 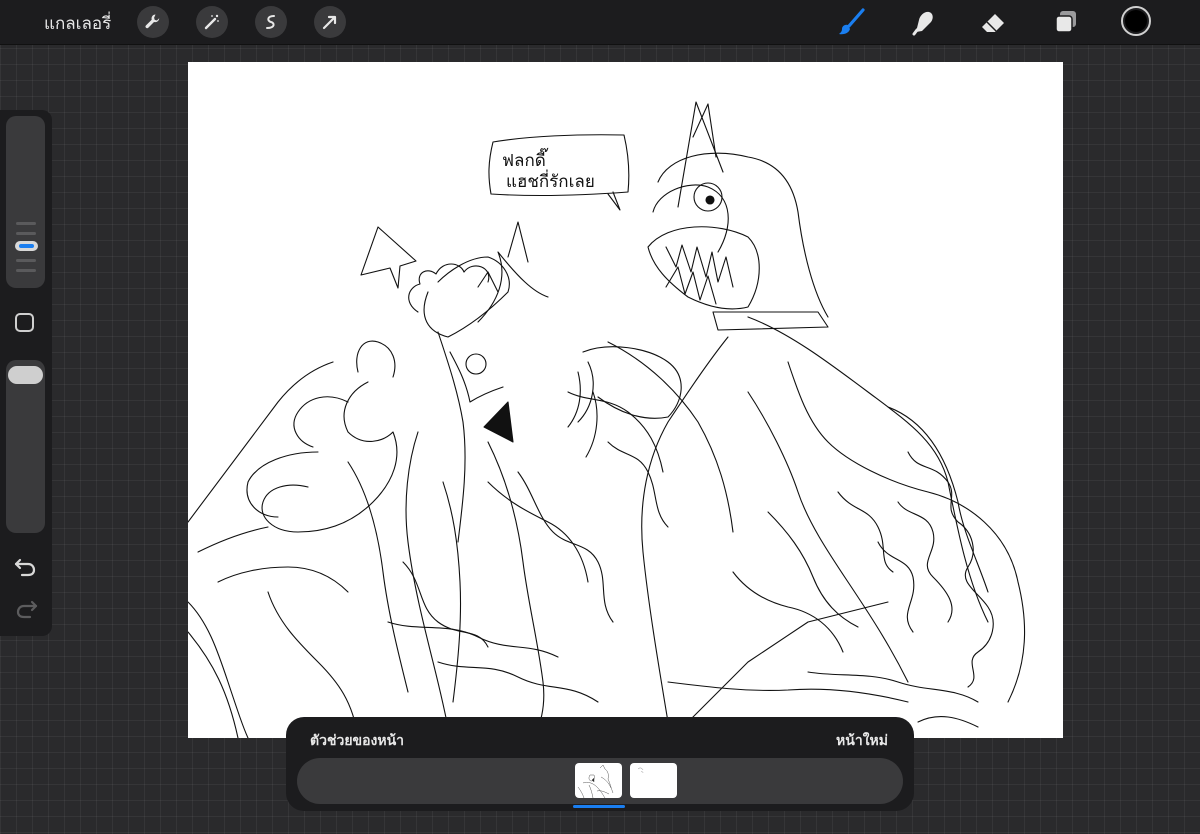 What do you see at coordinates (357, 741) in the screenshot?
I see `page-assist-title: ตัวช่วยของหน้า` at bounding box center [357, 741].